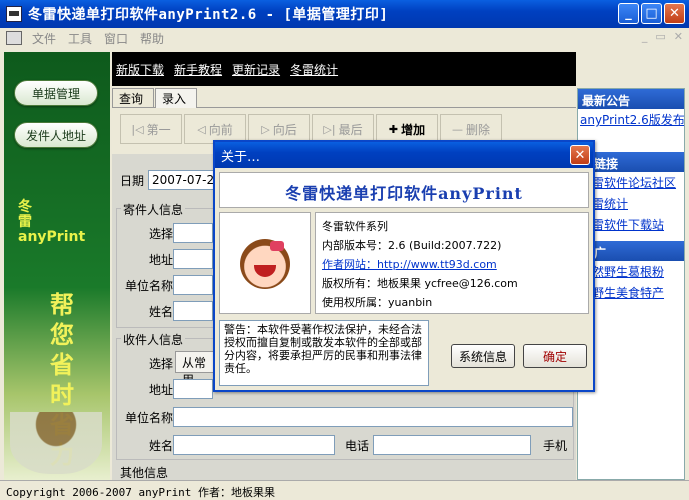  I want to click on left-panel: 单据管理 发件人地址 冬雷anyPrint 帮您省时省力, so click(57, 266).